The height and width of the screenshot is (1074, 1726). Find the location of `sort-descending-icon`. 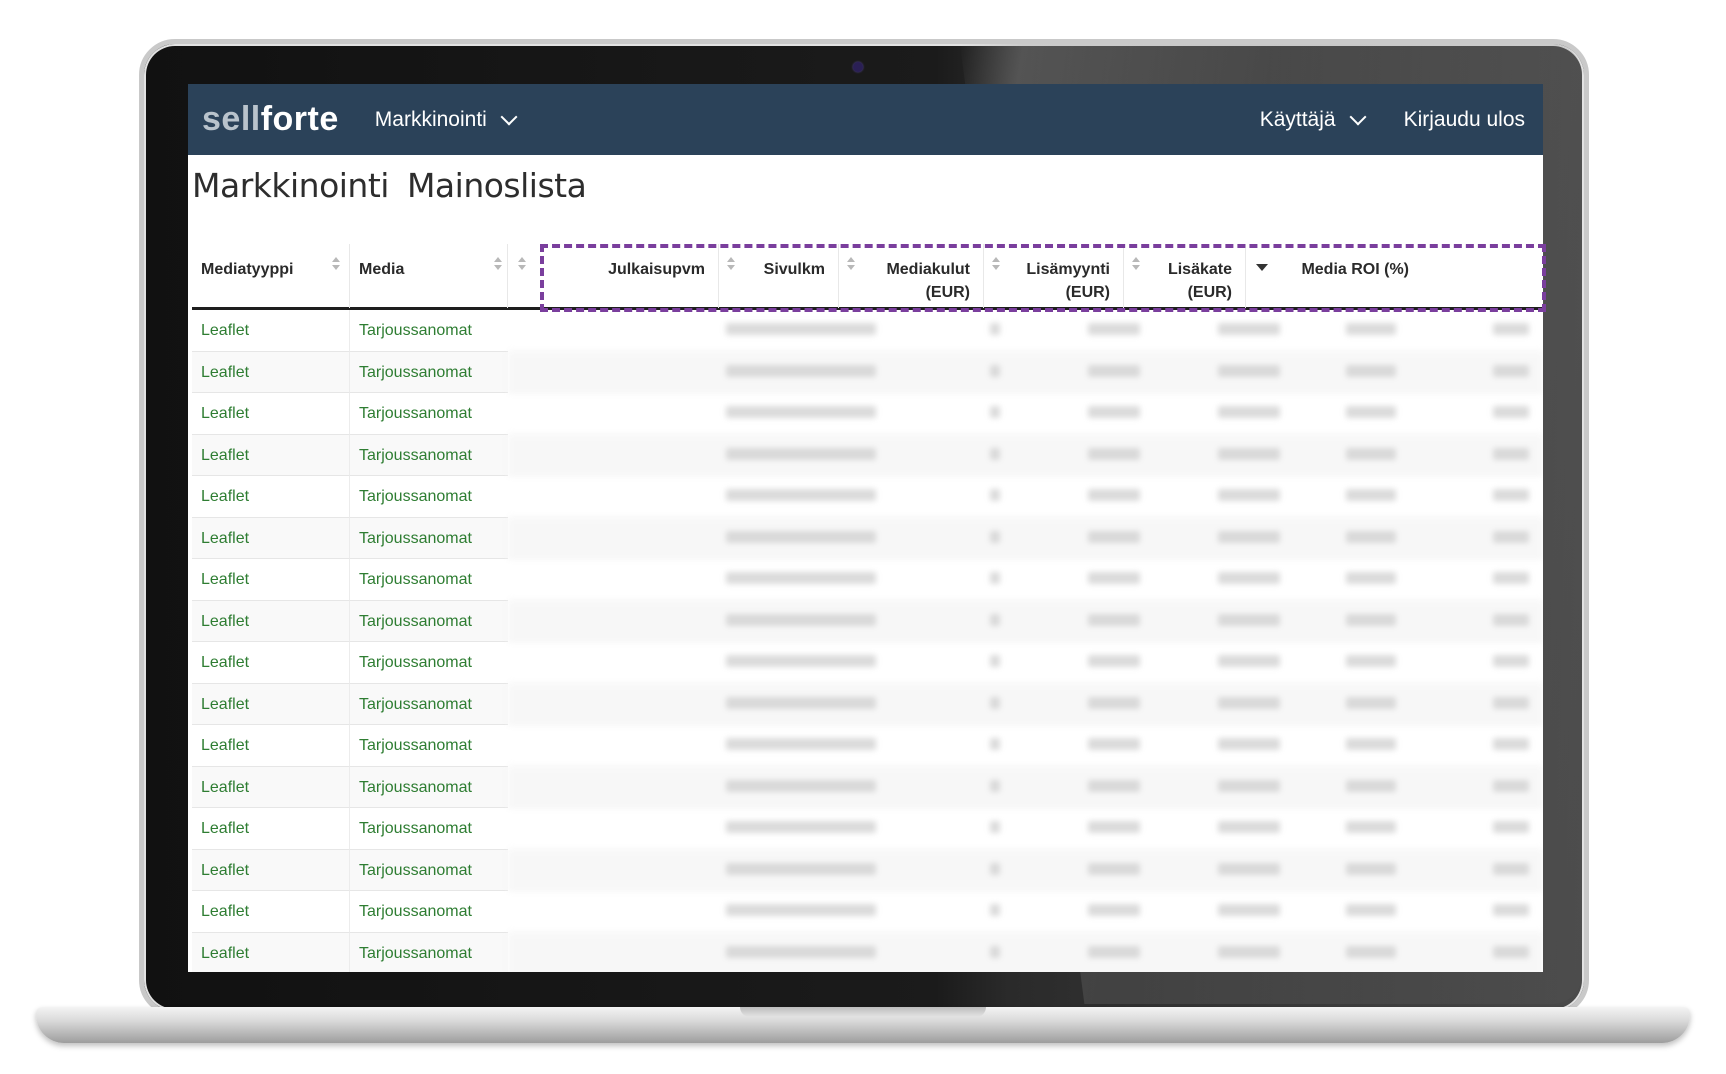

sort-descending-icon is located at coordinates (1262, 267).